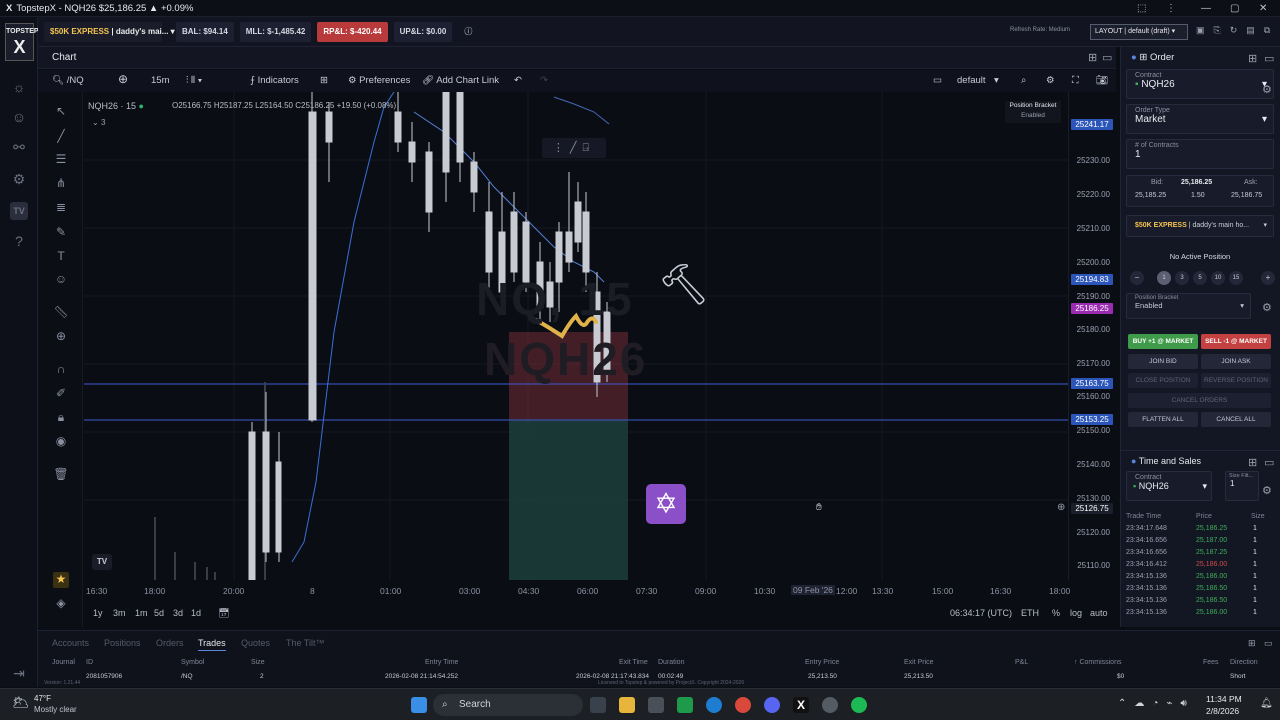 This screenshot has height=720, width=1280. I want to click on cancel-orders-button: CANCEL ORDERS, so click(1199, 400).